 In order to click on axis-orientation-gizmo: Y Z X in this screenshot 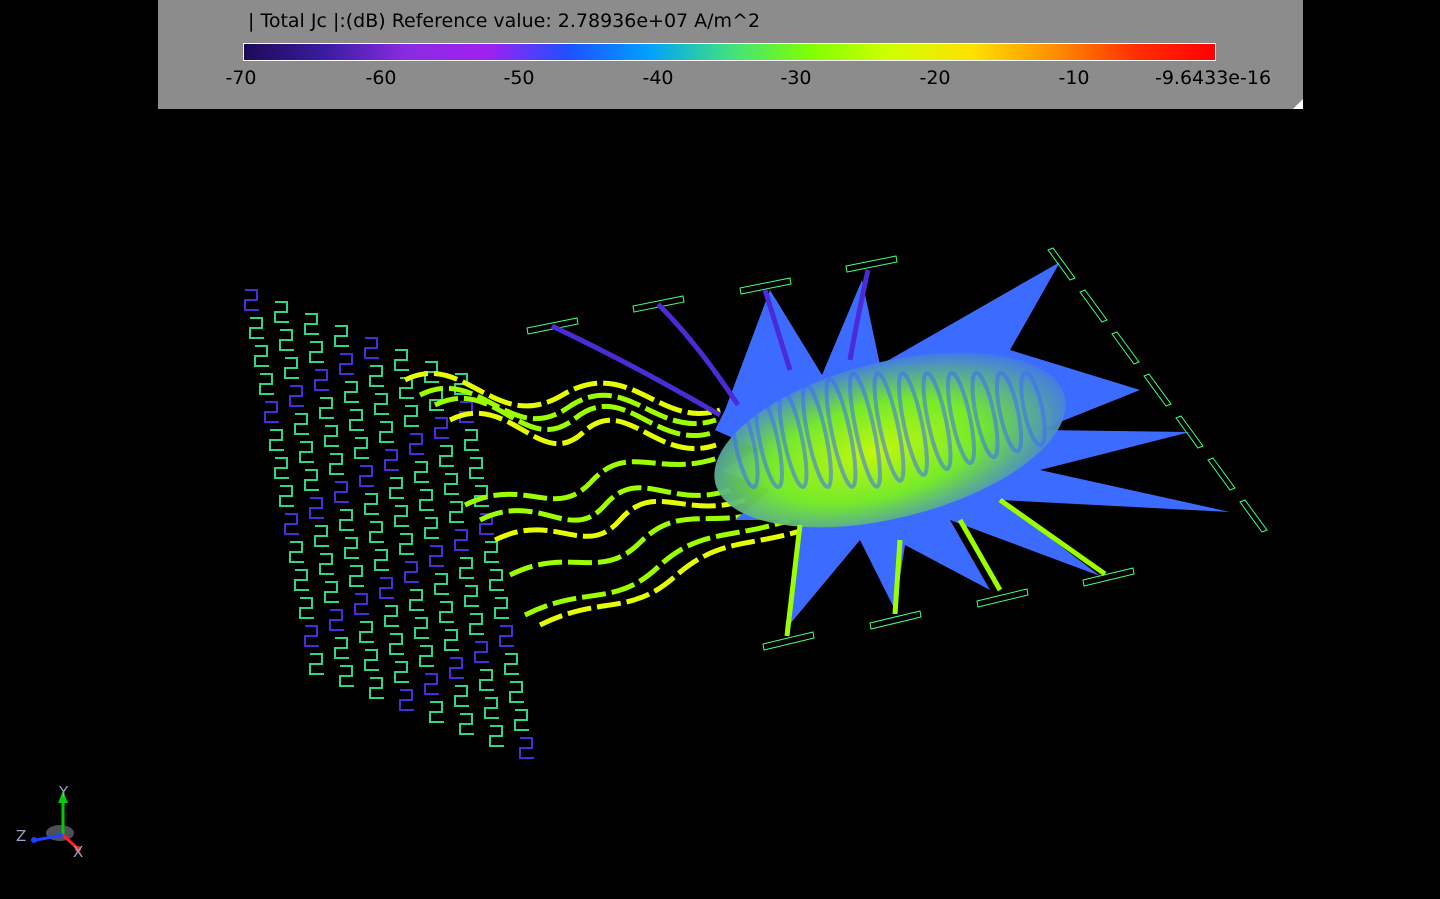, I will do `click(55, 820)`.